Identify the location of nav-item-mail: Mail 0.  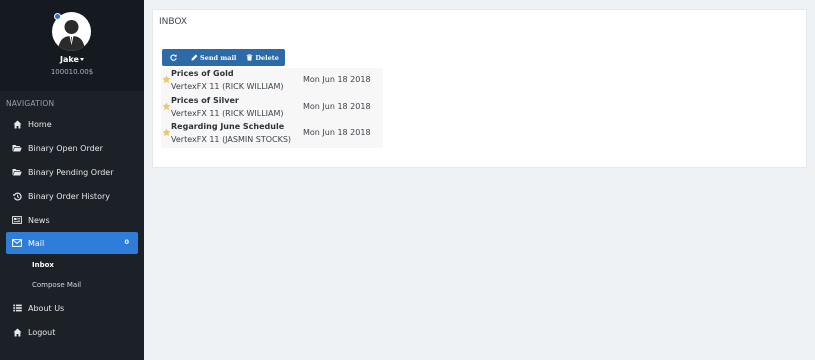
(72, 243).